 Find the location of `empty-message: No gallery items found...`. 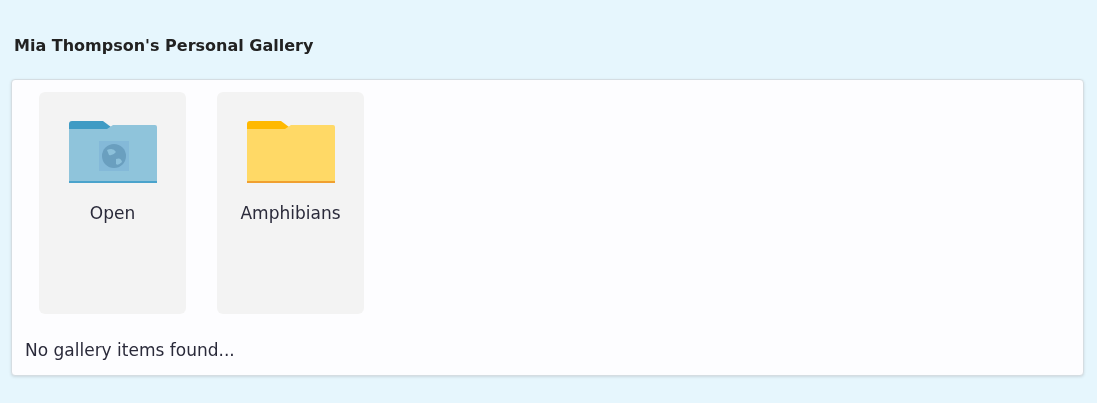

empty-message: No gallery items found... is located at coordinates (130, 350).